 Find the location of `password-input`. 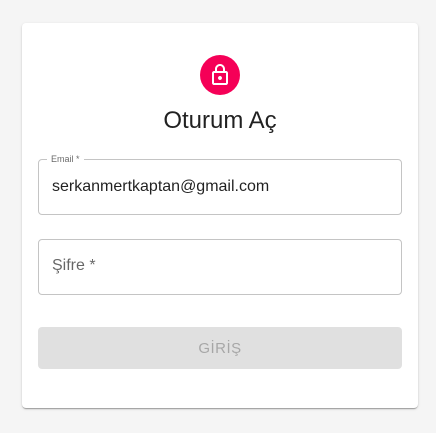

password-input is located at coordinates (220, 267).